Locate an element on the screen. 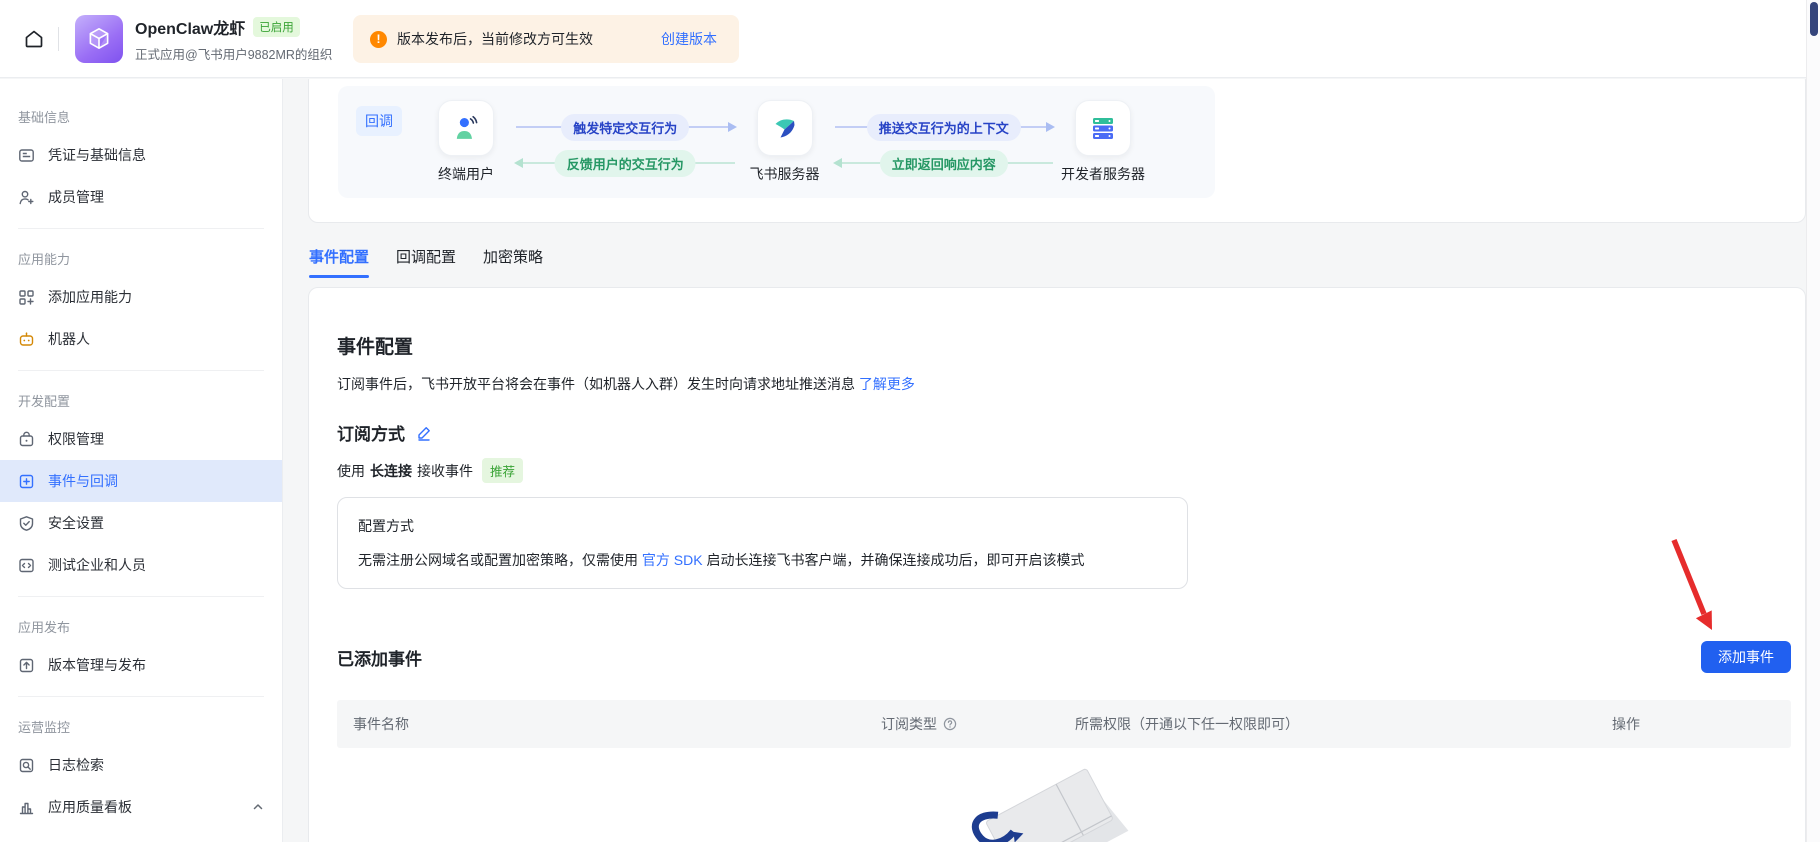  subscribe-mode-heading: 订阅方式 is located at coordinates (1064, 432).